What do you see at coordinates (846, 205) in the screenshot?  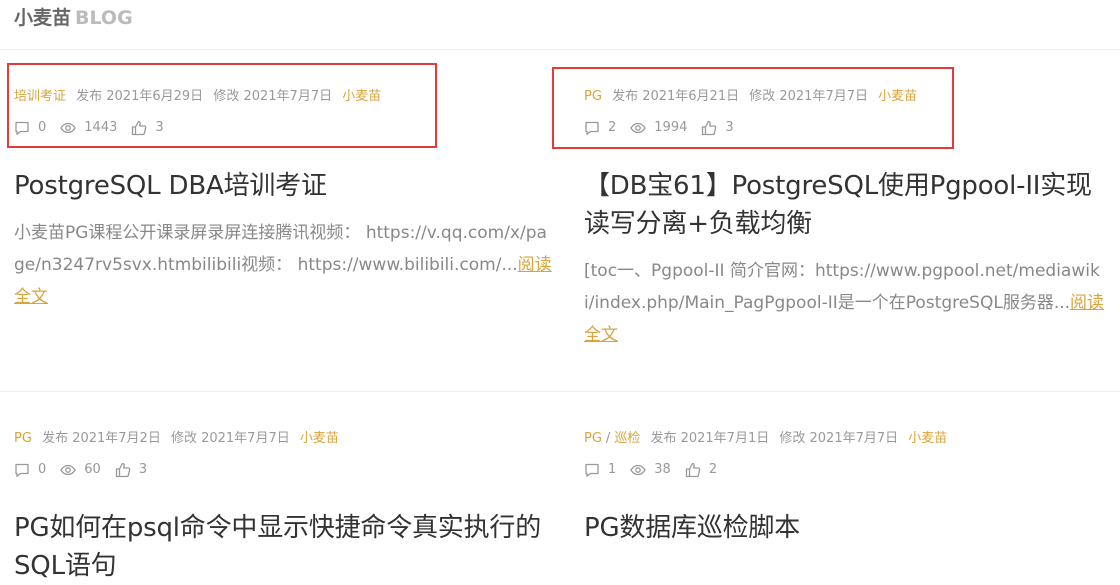 I see `post-title: 【DB宝61】PostgreSQL使用Pgpool-II实现读写分离+负载均衡` at bounding box center [846, 205].